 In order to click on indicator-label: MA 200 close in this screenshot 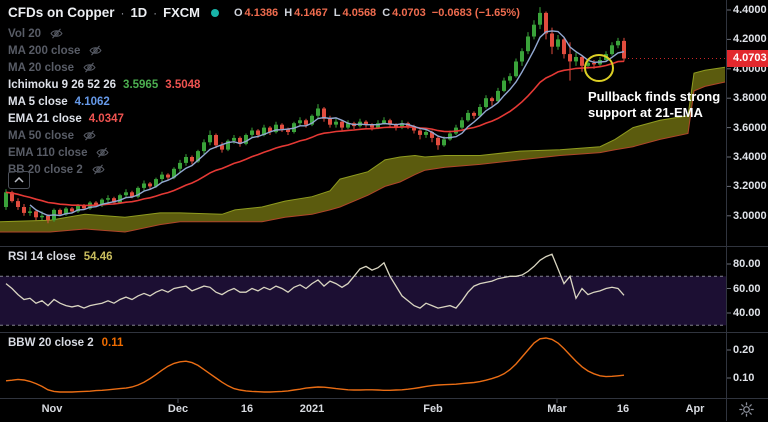, I will do `click(44, 50)`.